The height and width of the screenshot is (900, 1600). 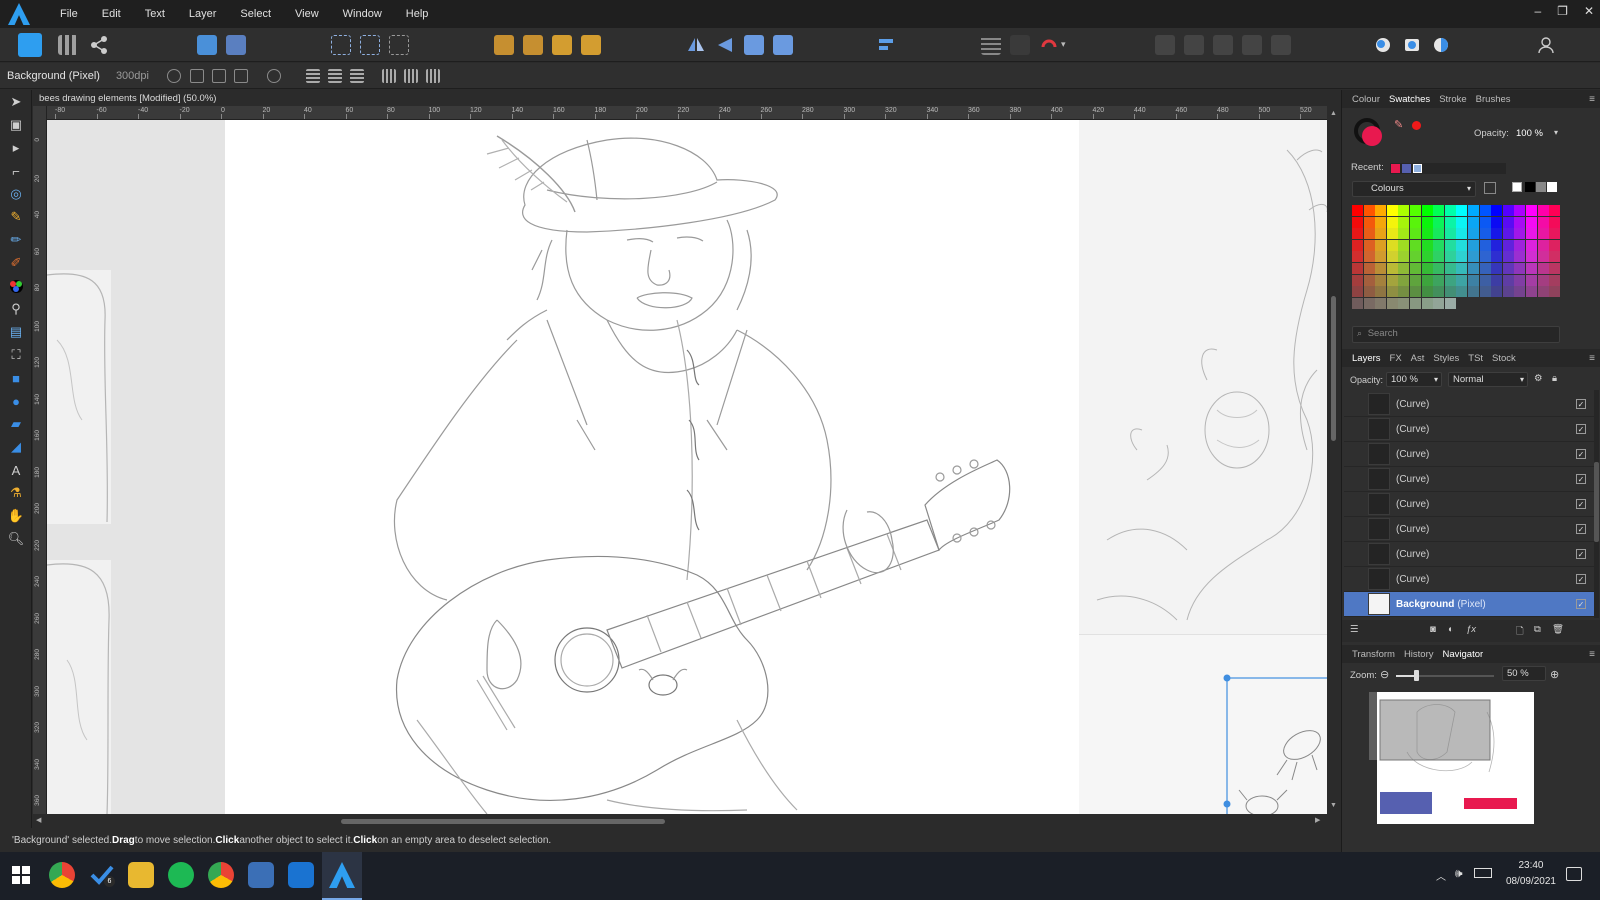 What do you see at coordinates (1504, 358) in the screenshot?
I see `tab-stock: Stock` at bounding box center [1504, 358].